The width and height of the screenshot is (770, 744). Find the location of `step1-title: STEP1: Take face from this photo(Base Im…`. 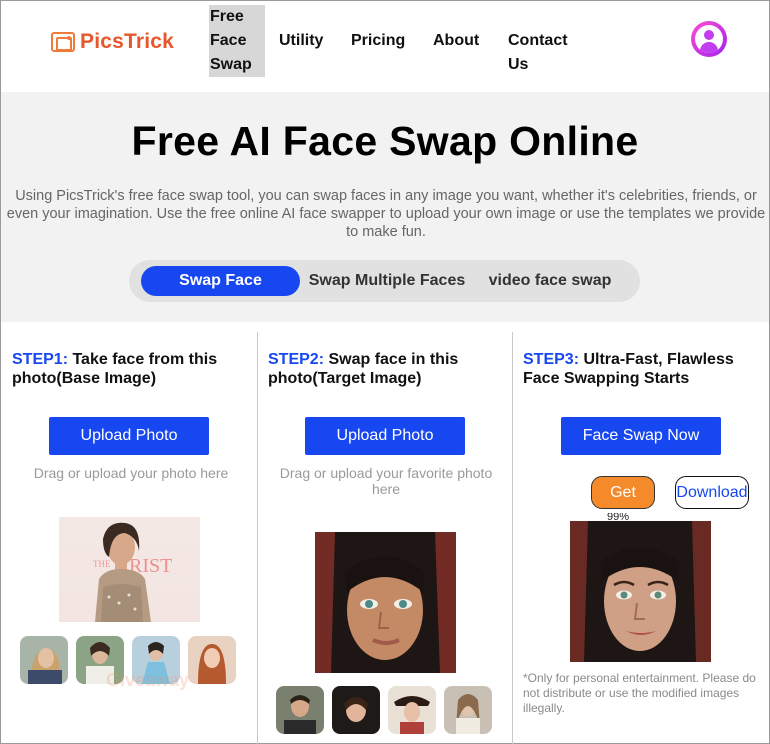

step1-title: STEP1: Take face from this photo(Base Im… is located at coordinates (129, 369).